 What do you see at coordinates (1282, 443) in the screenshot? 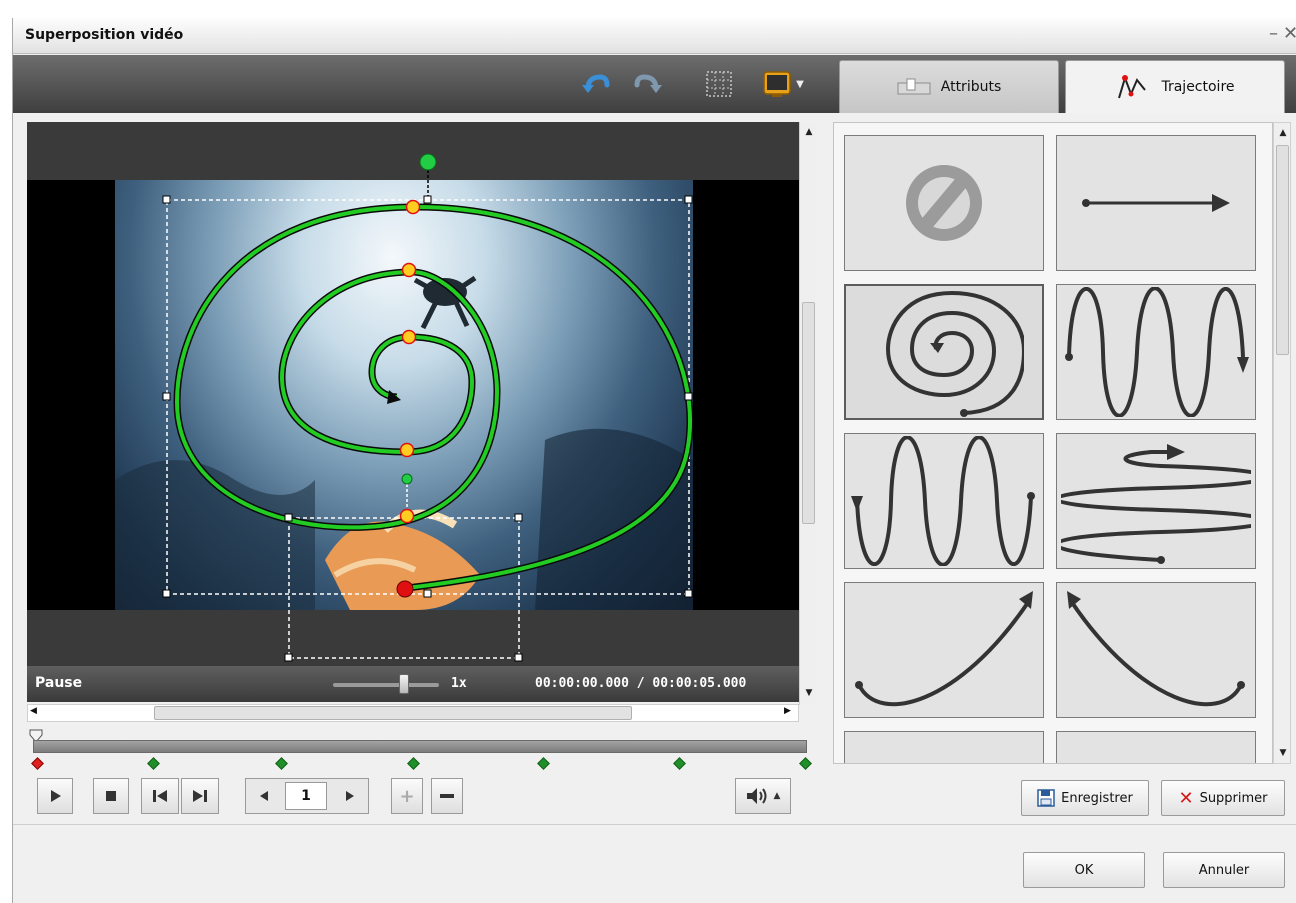
I see `gallery-scrollbar: ▲ ▼` at bounding box center [1282, 443].